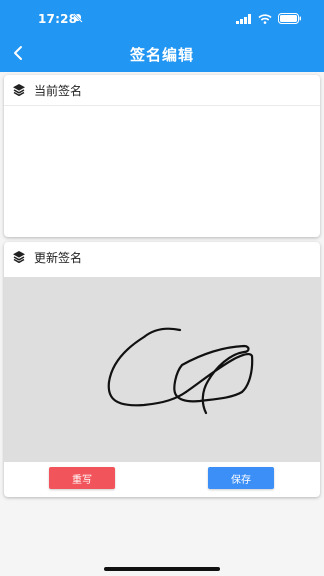 The height and width of the screenshot is (576, 324). Describe the element at coordinates (161, 55) in the screenshot. I see `page-title: 签名编辑` at that location.